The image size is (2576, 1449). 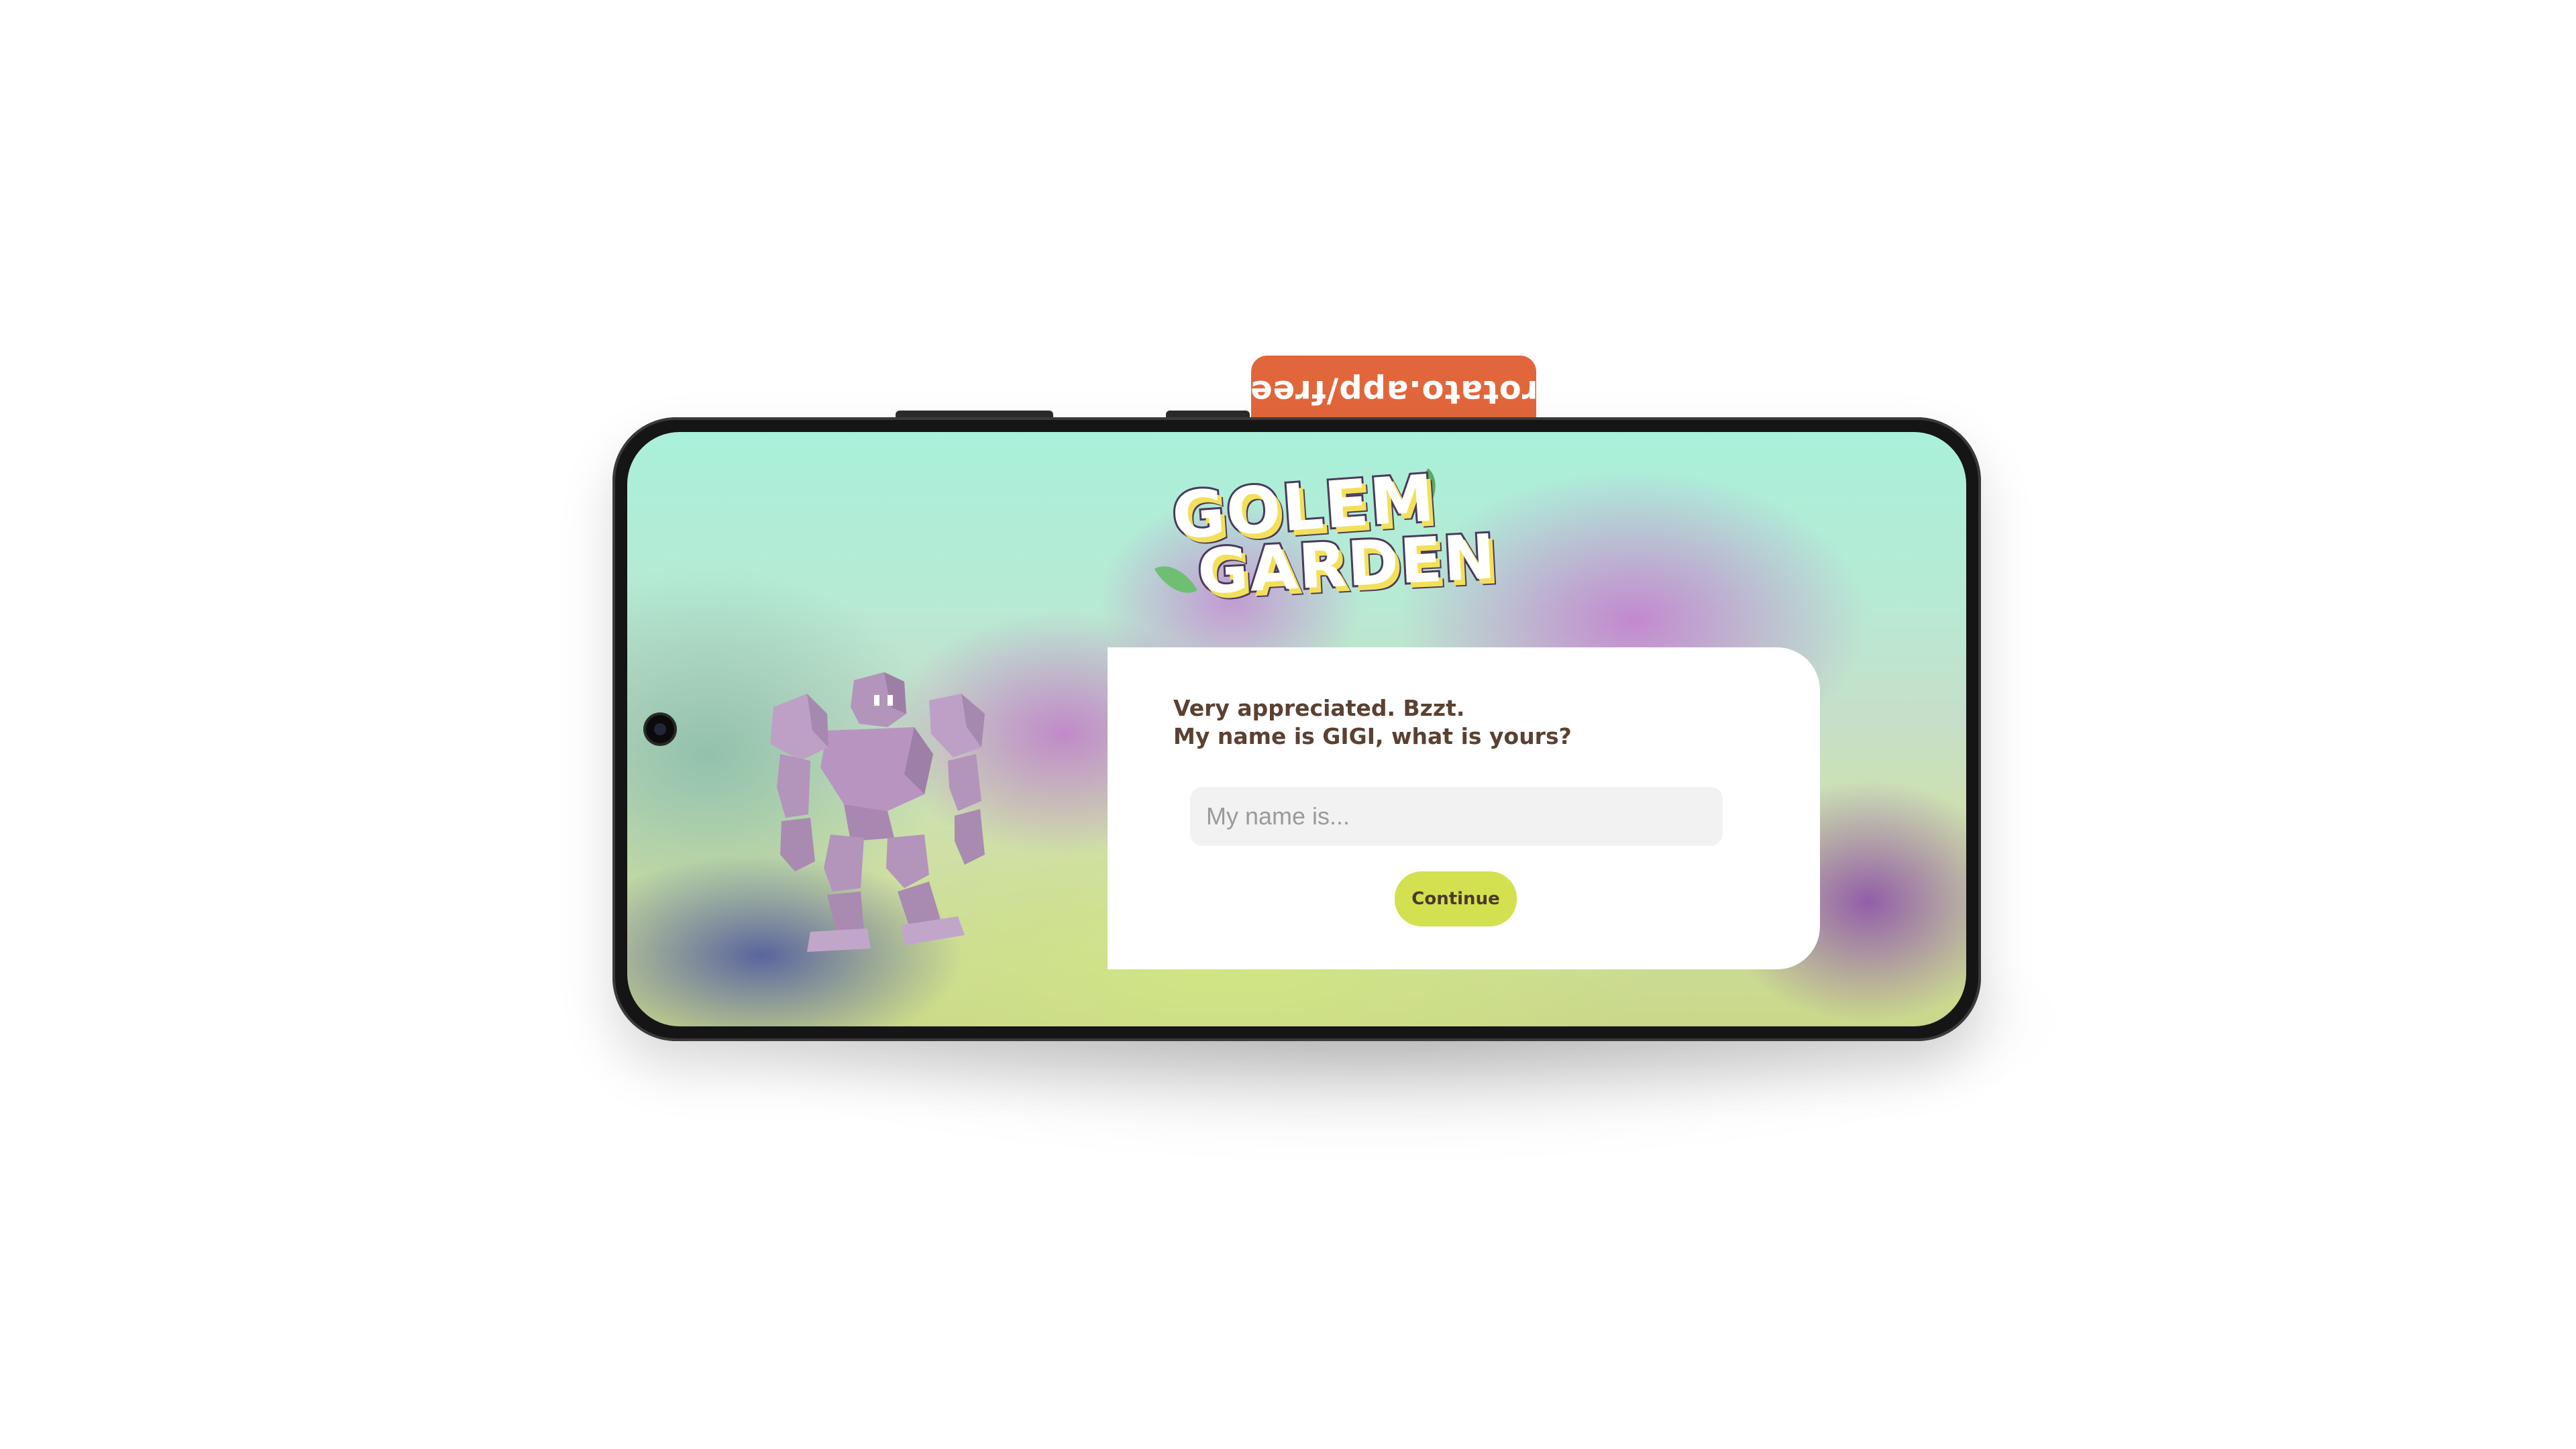 I want to click on front-camera-icon, so click(x=660, y=729).